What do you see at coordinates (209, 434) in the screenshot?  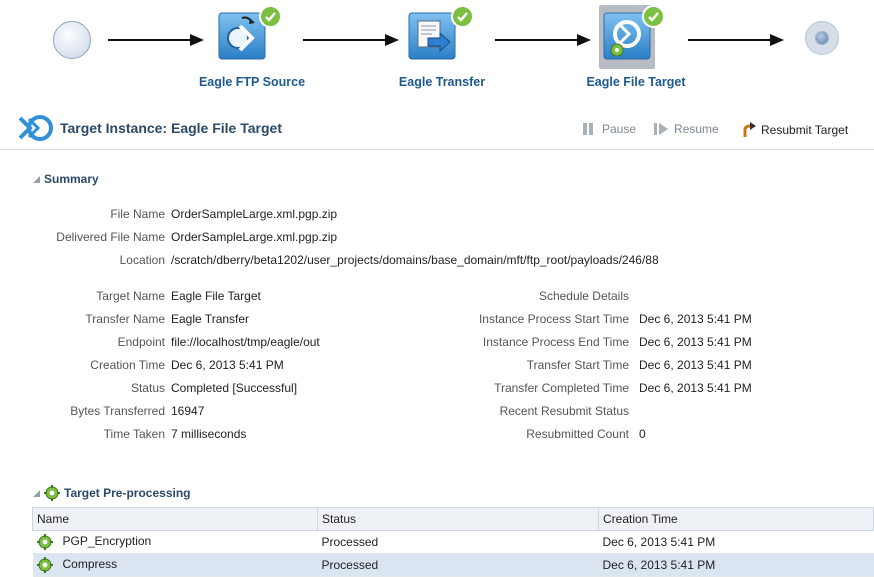 I see `field-value: 7 milliseconds` at bounding box center [209, 434].